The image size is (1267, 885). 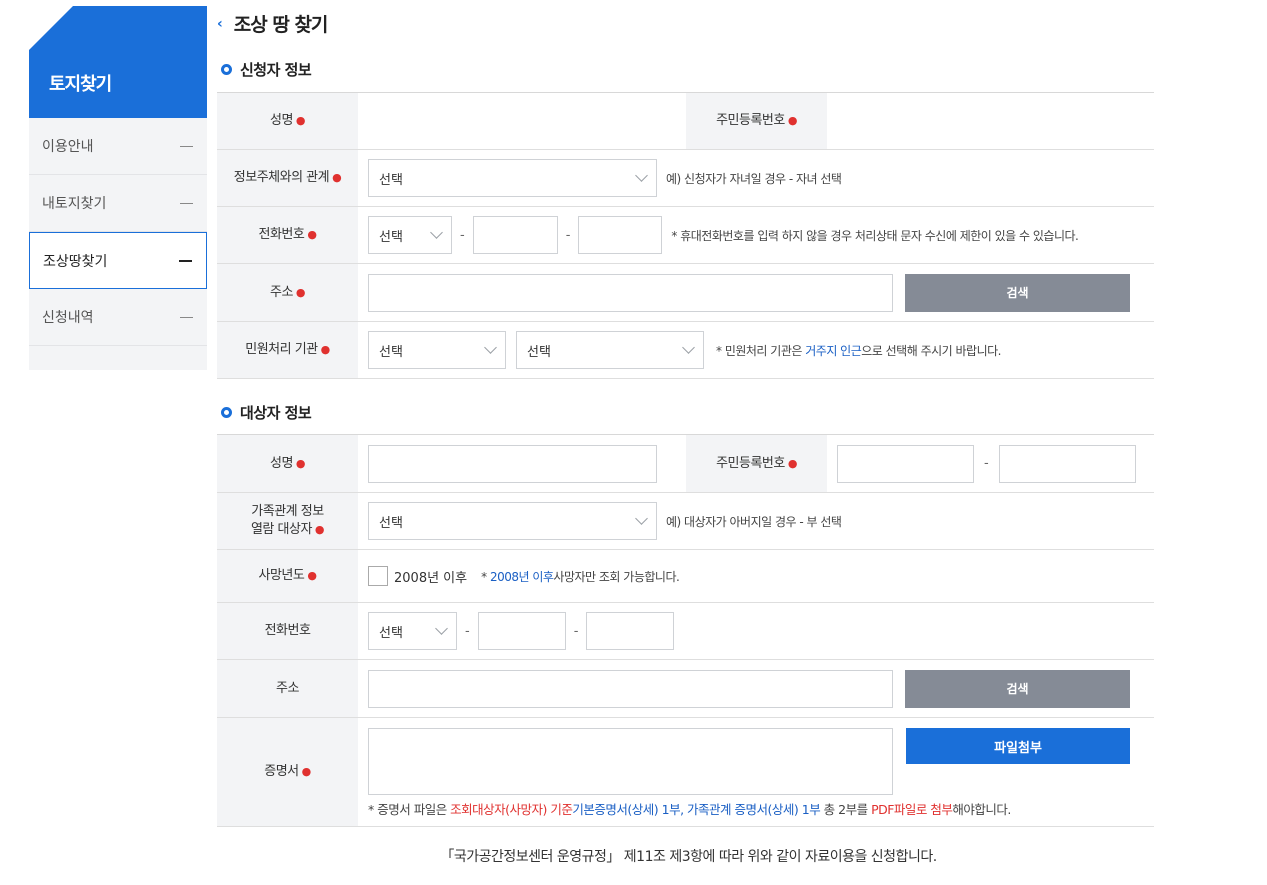 I want to click on sidebar-item-label: 이용안내, so click(x=68, y=147).